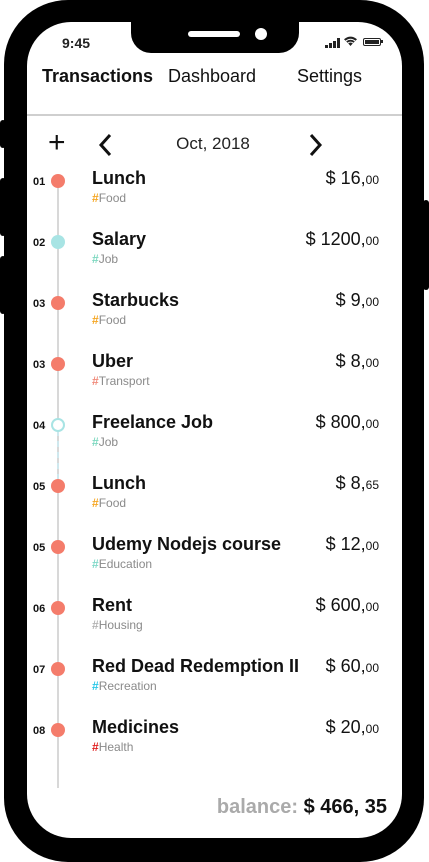  What do you see at coordinates (39, 609) in the screenshot?
I see `transaction-day: 06` at bounding box center [39, 609].